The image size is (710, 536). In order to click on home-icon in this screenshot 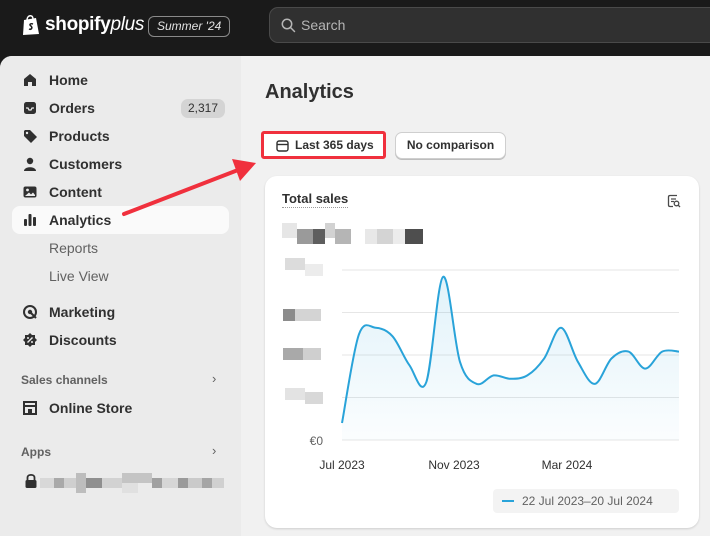, I will do `click(30, 80)`.